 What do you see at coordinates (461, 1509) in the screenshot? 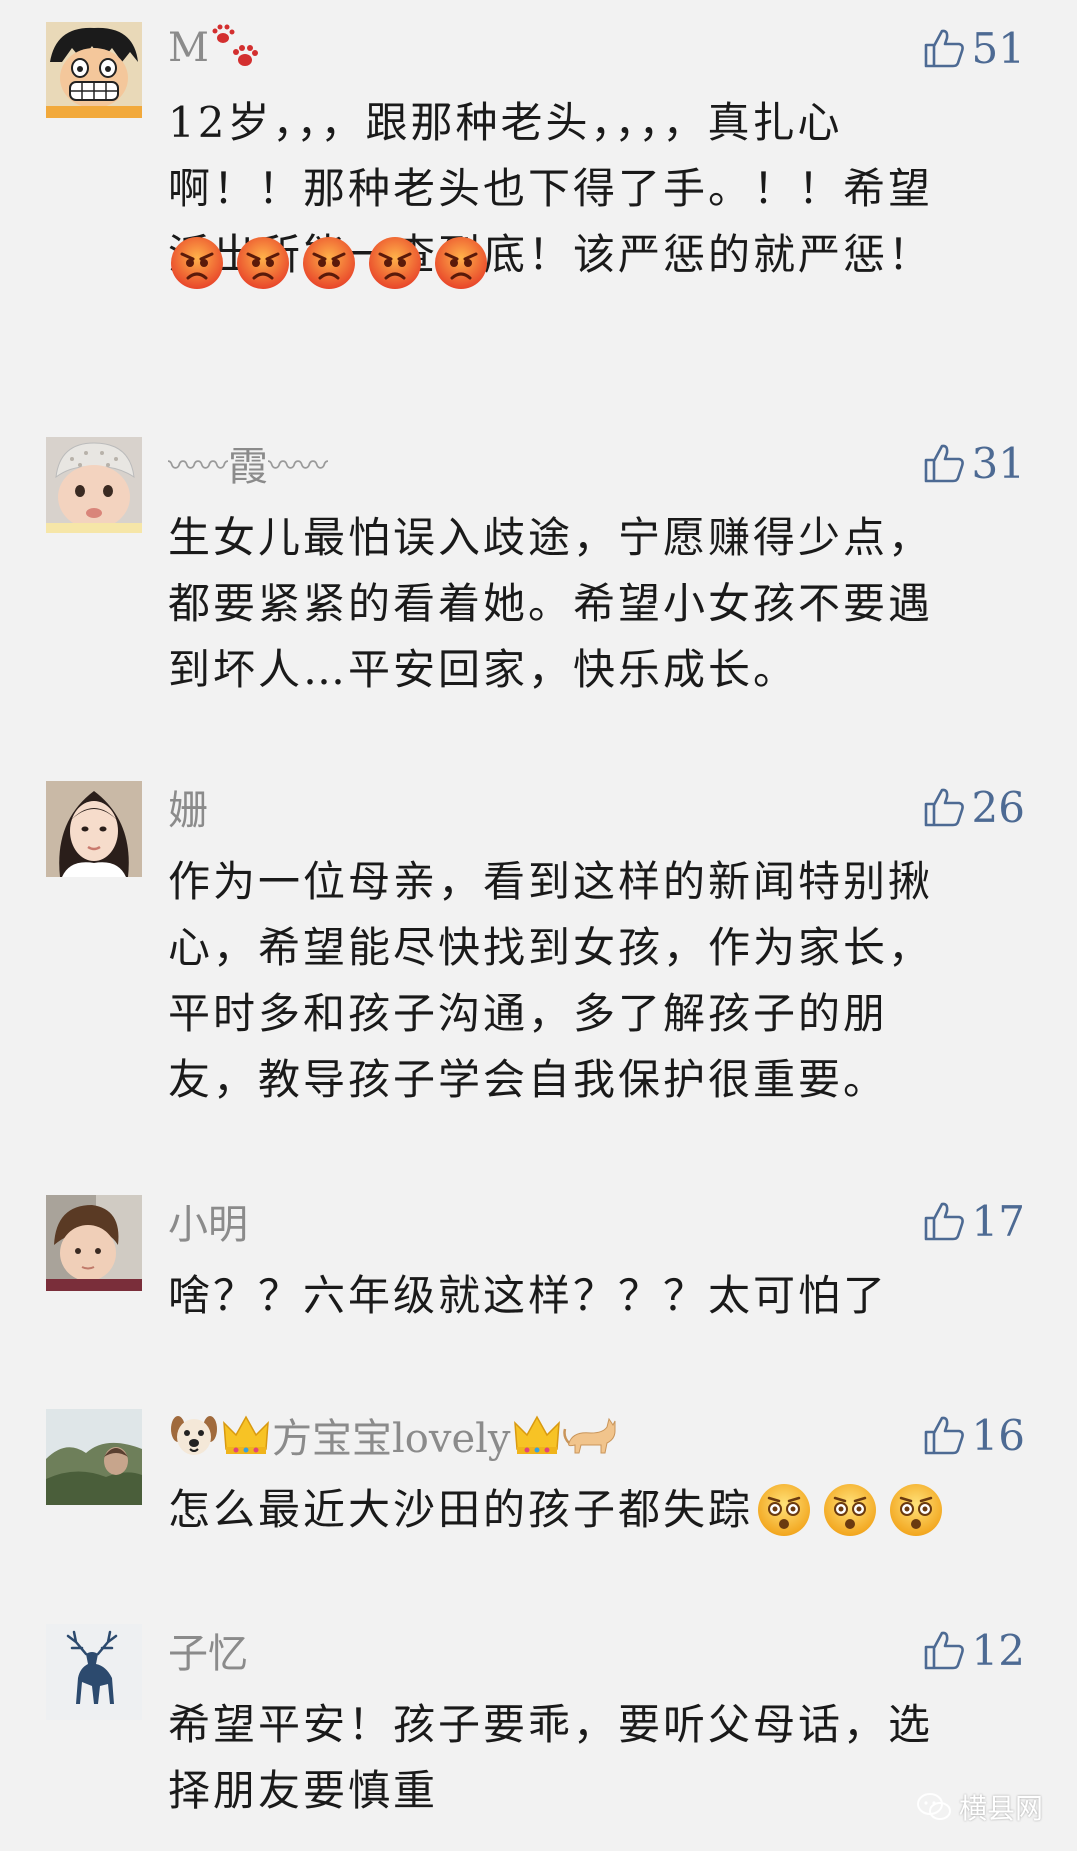
I see `comment-line: 怎么最近大沙田的孩子都失踪` at bounding box center [461, 1509].